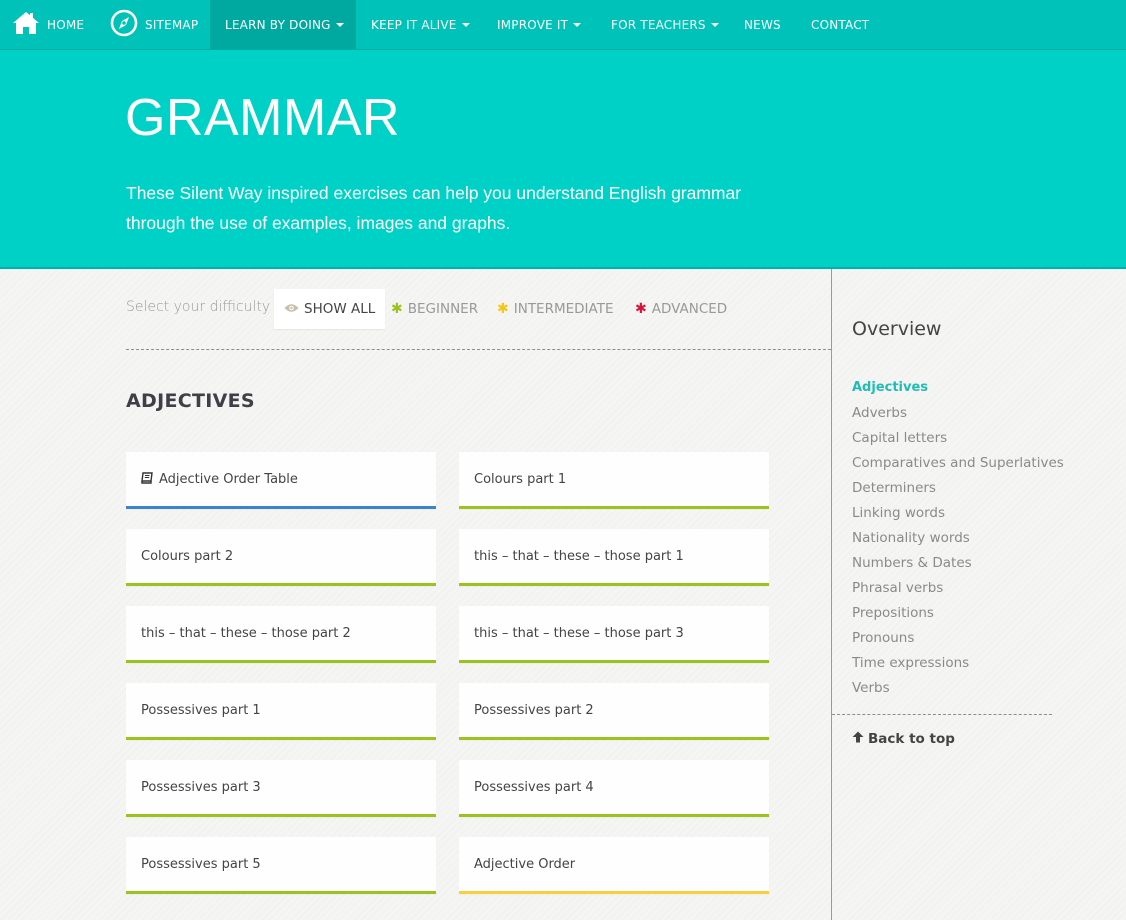 The image size is (1126, 920). Describe the element at coordinates (534, 787) in the screenshot. I see `exercise-card-label: Possessives part 4` at that location.